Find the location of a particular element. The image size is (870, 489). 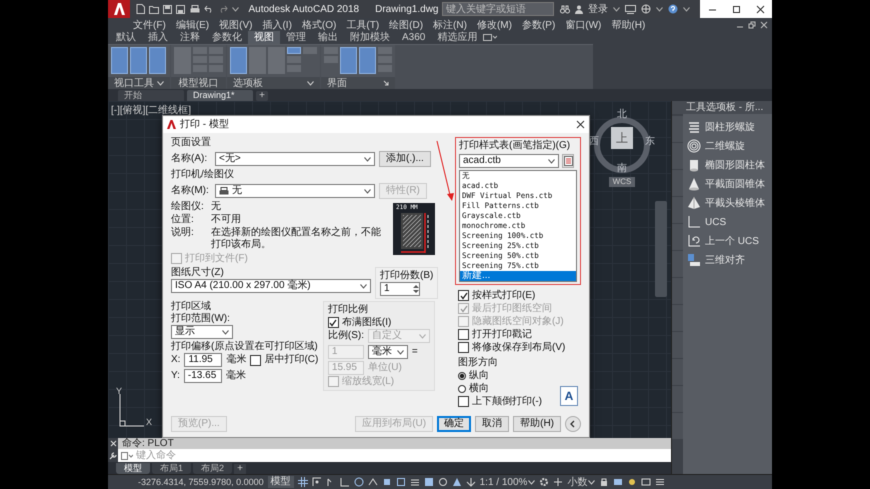

hardware-acceleration-icon is located at coordinates (618, 482).